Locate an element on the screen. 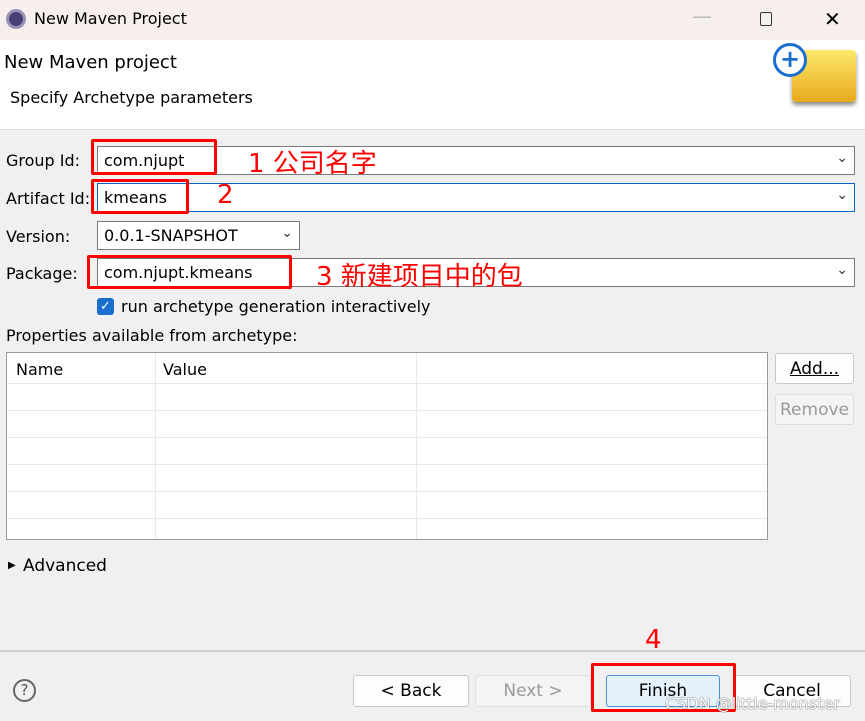  version-select: 0.0.1-SNAPSHOT ⌄ is located at coordinates (198, 235).